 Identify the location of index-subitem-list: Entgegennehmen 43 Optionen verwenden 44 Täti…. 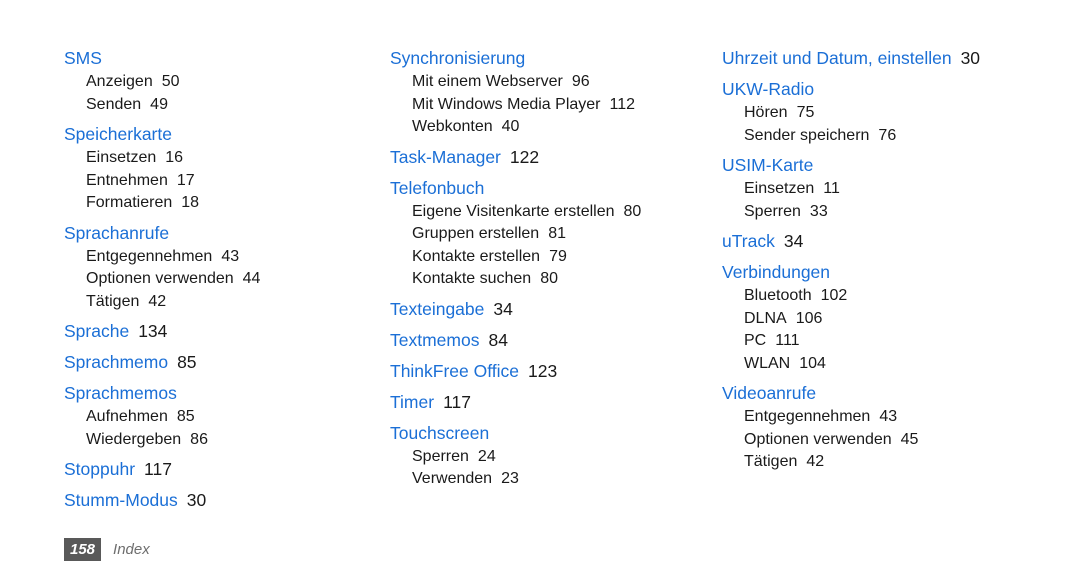
(214, 280).